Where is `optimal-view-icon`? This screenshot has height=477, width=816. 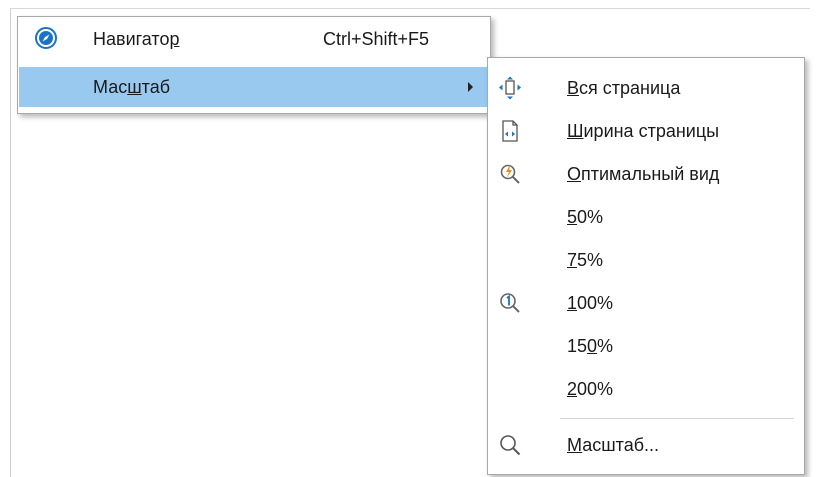
optimal-view-icon is located at coordinates (510, 174).